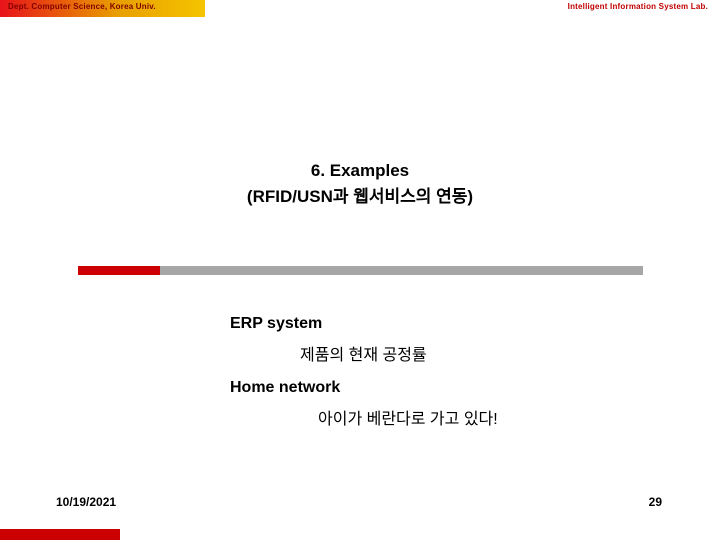 The image size is (720, 540). I want to click on footer-page-number: 29, so click(655, 502).